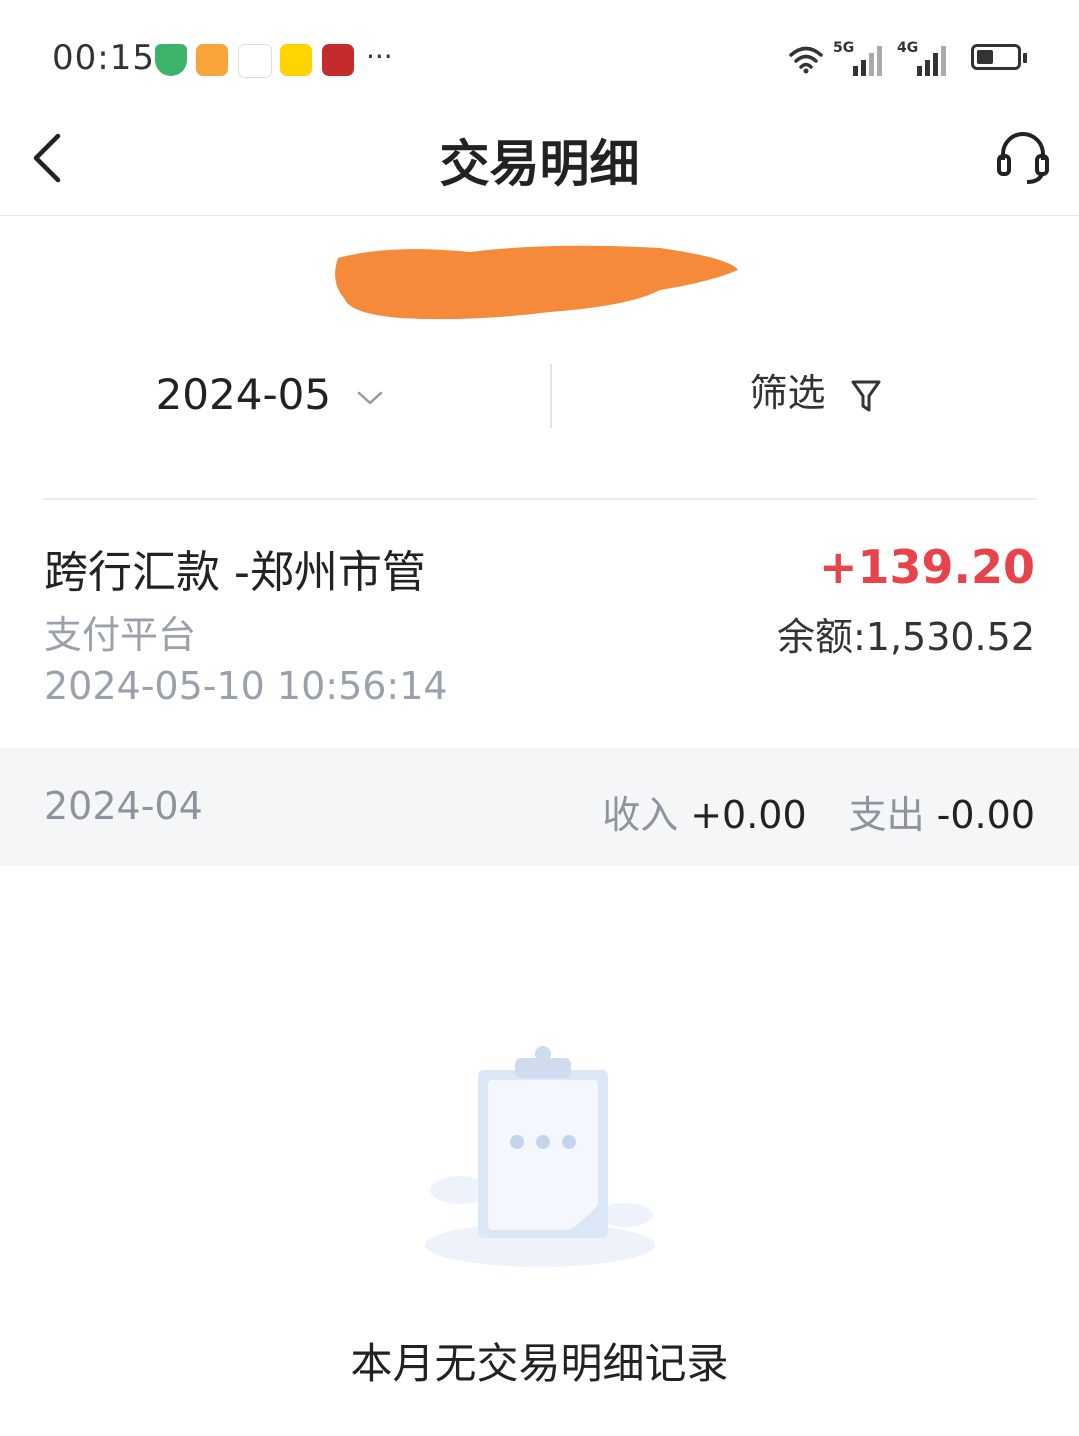 Image resolution: width=1079 pixels, height=1436 pixels. Describe the element at coordinates (999, 57) in the screenshot. I see `battery-icon` at that location.